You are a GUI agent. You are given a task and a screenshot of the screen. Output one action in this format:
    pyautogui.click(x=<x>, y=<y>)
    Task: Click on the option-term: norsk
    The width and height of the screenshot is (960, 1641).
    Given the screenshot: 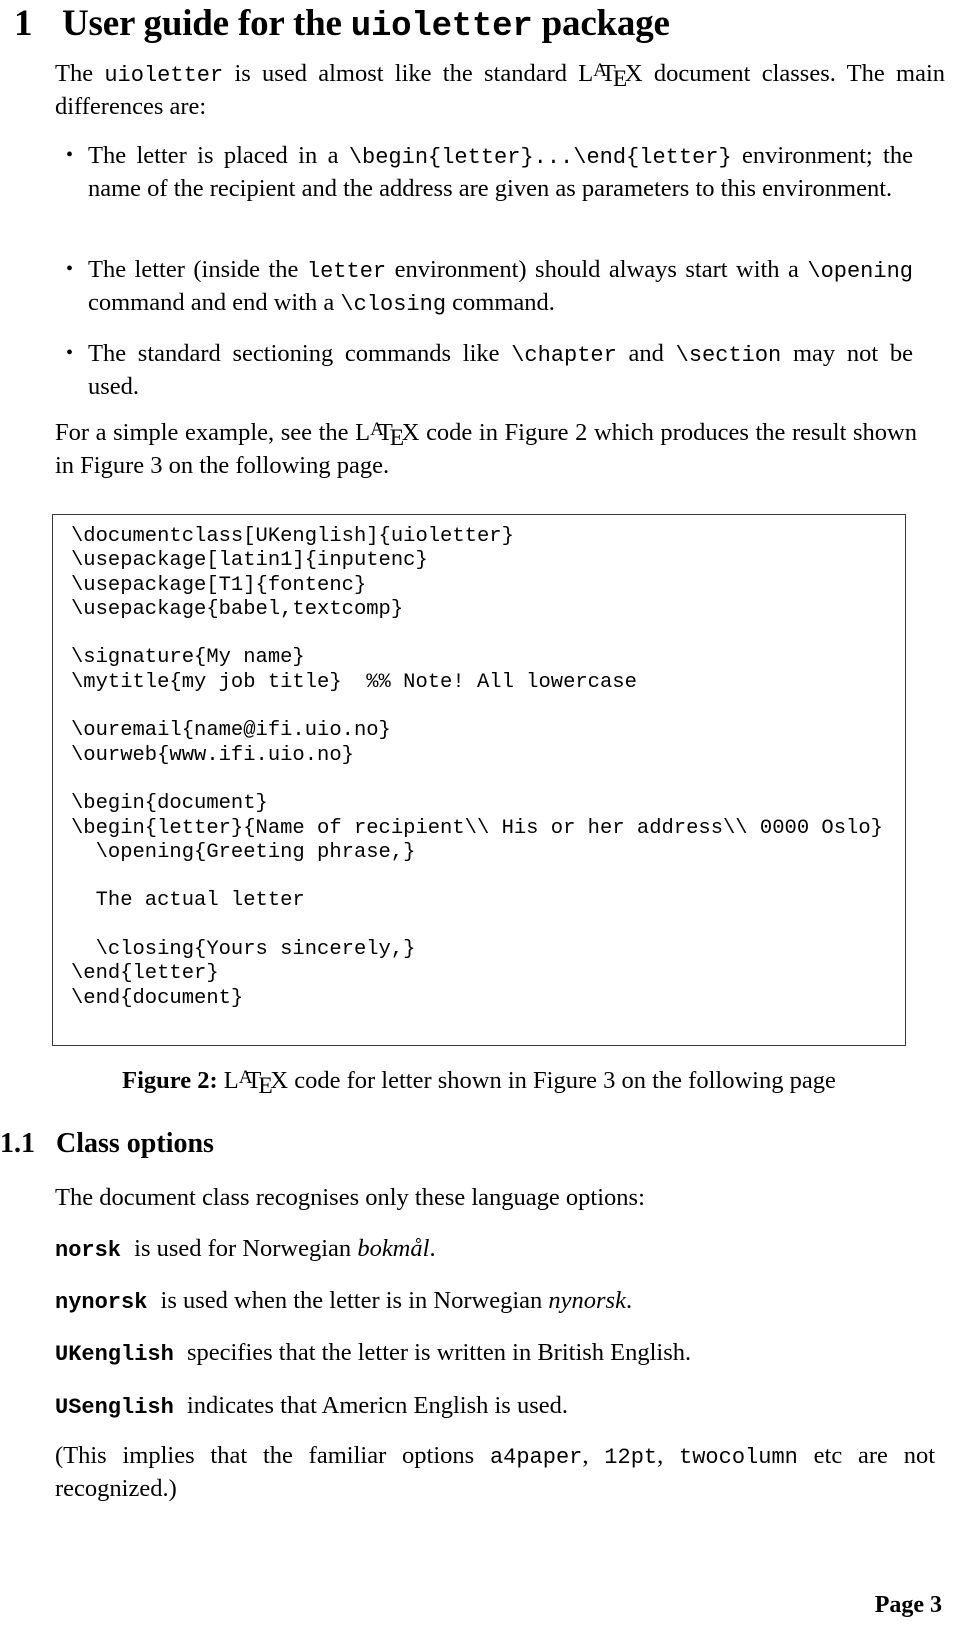 What is the action you would take?
    pyautogui.click(x=88, y=1250)
    